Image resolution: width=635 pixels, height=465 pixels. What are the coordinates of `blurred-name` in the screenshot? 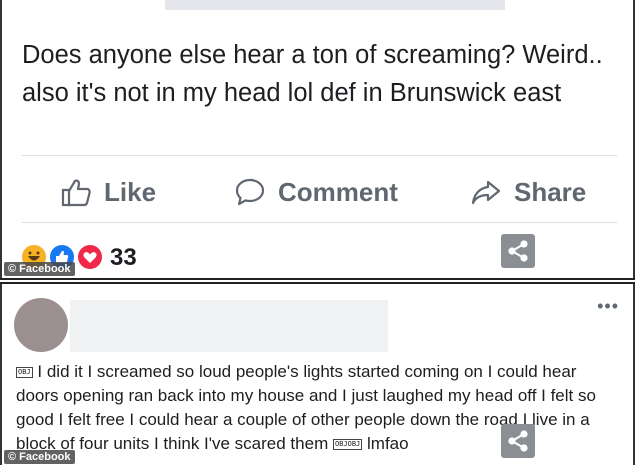 It's located at (229, 326).